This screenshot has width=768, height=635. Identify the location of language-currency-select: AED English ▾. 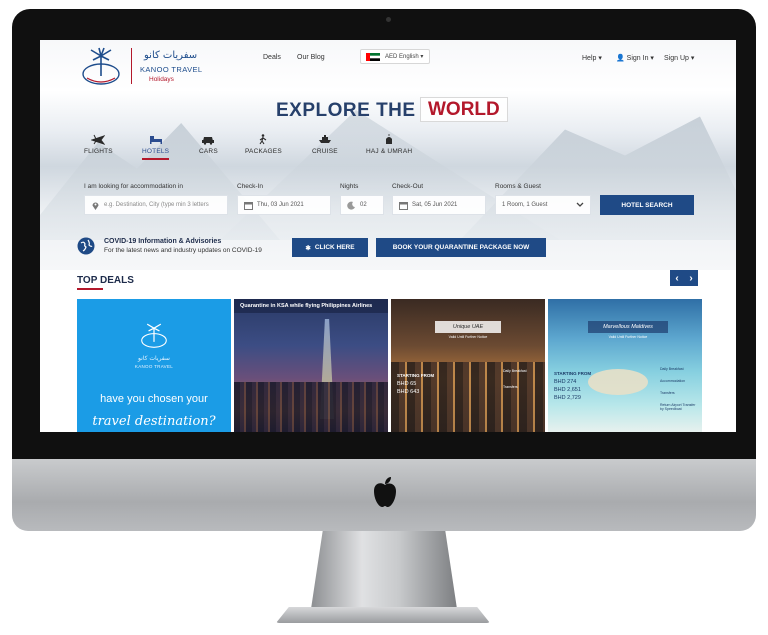
(395, 56).